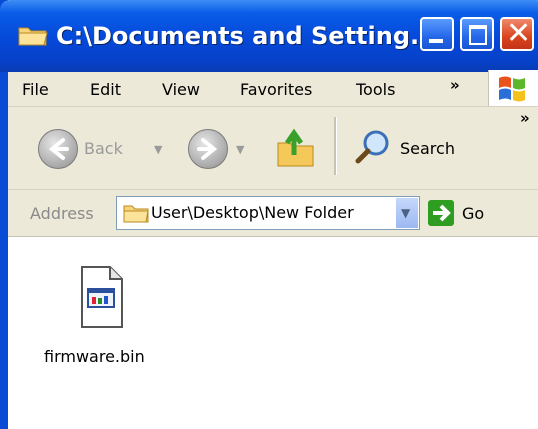 The width and height of the screenshot is (538, 429). I want to click on windows-logo, so click(513, 88).